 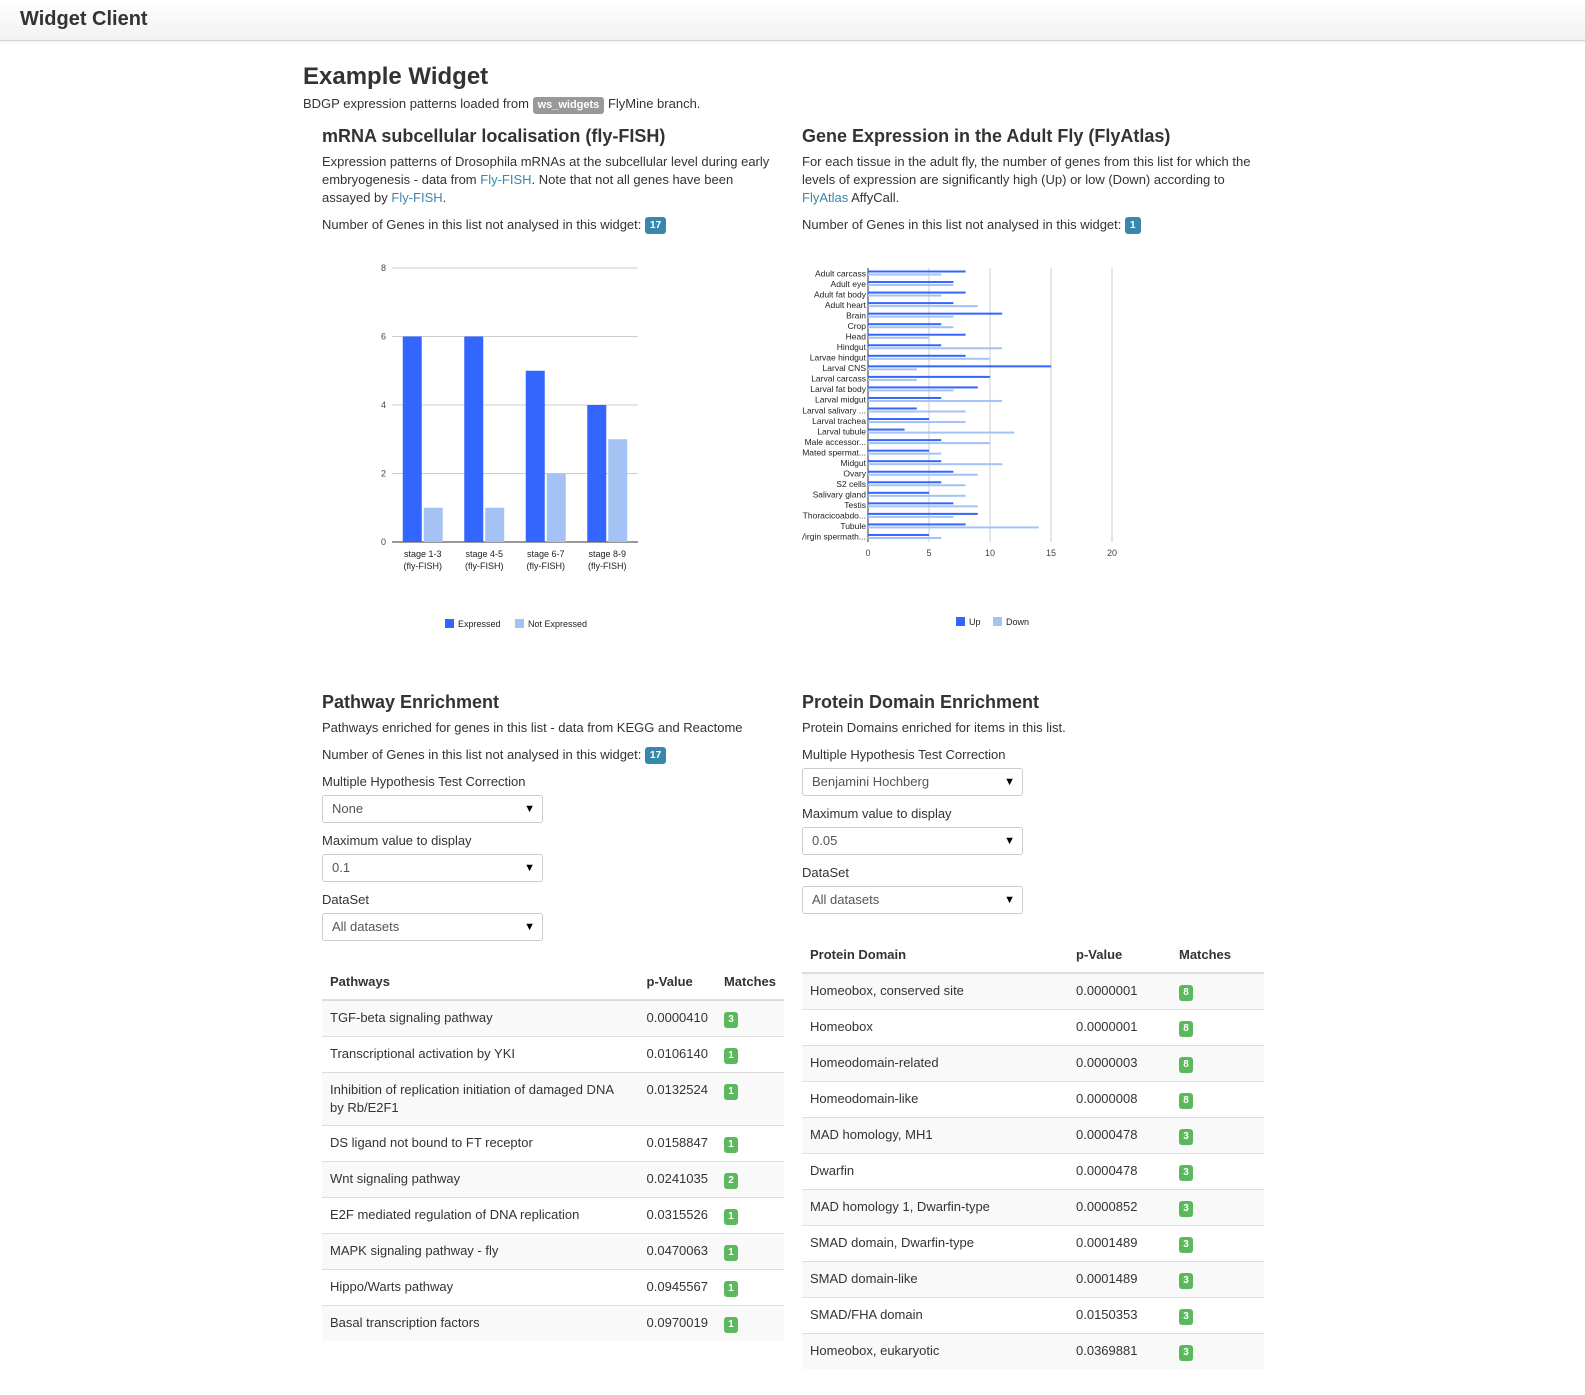 I want to click on table-row: Hippo/Warts pathway 0.0945567 1, so click(x=553, y=1287).